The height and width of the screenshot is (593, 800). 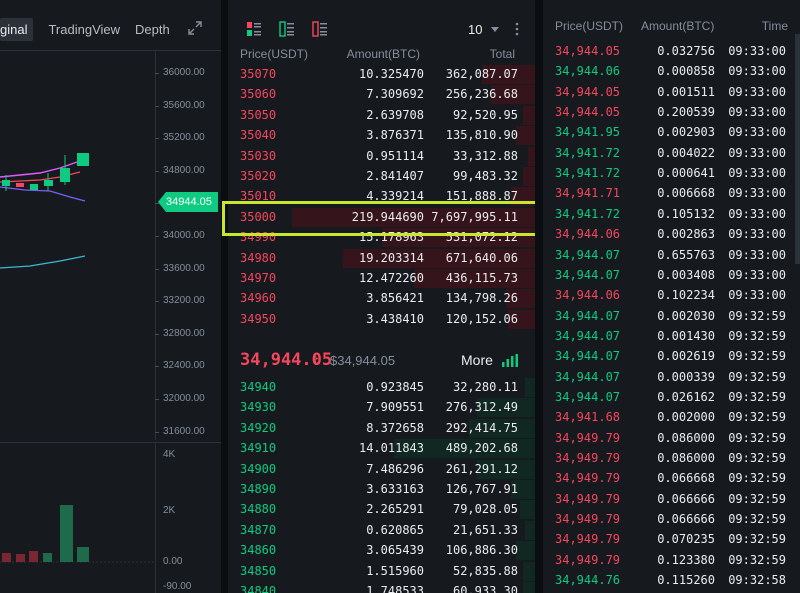 What do you see at coordinates (184, 72) in the screenshot?
I see `price-tick: 36000.00` at bounding box center [184, 72].